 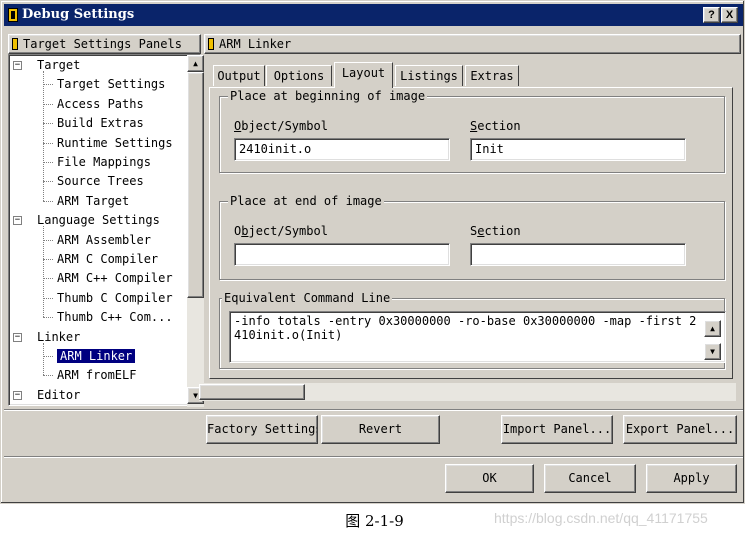 I want to click on tab-listings: Listings, so click(x=429, y=75).